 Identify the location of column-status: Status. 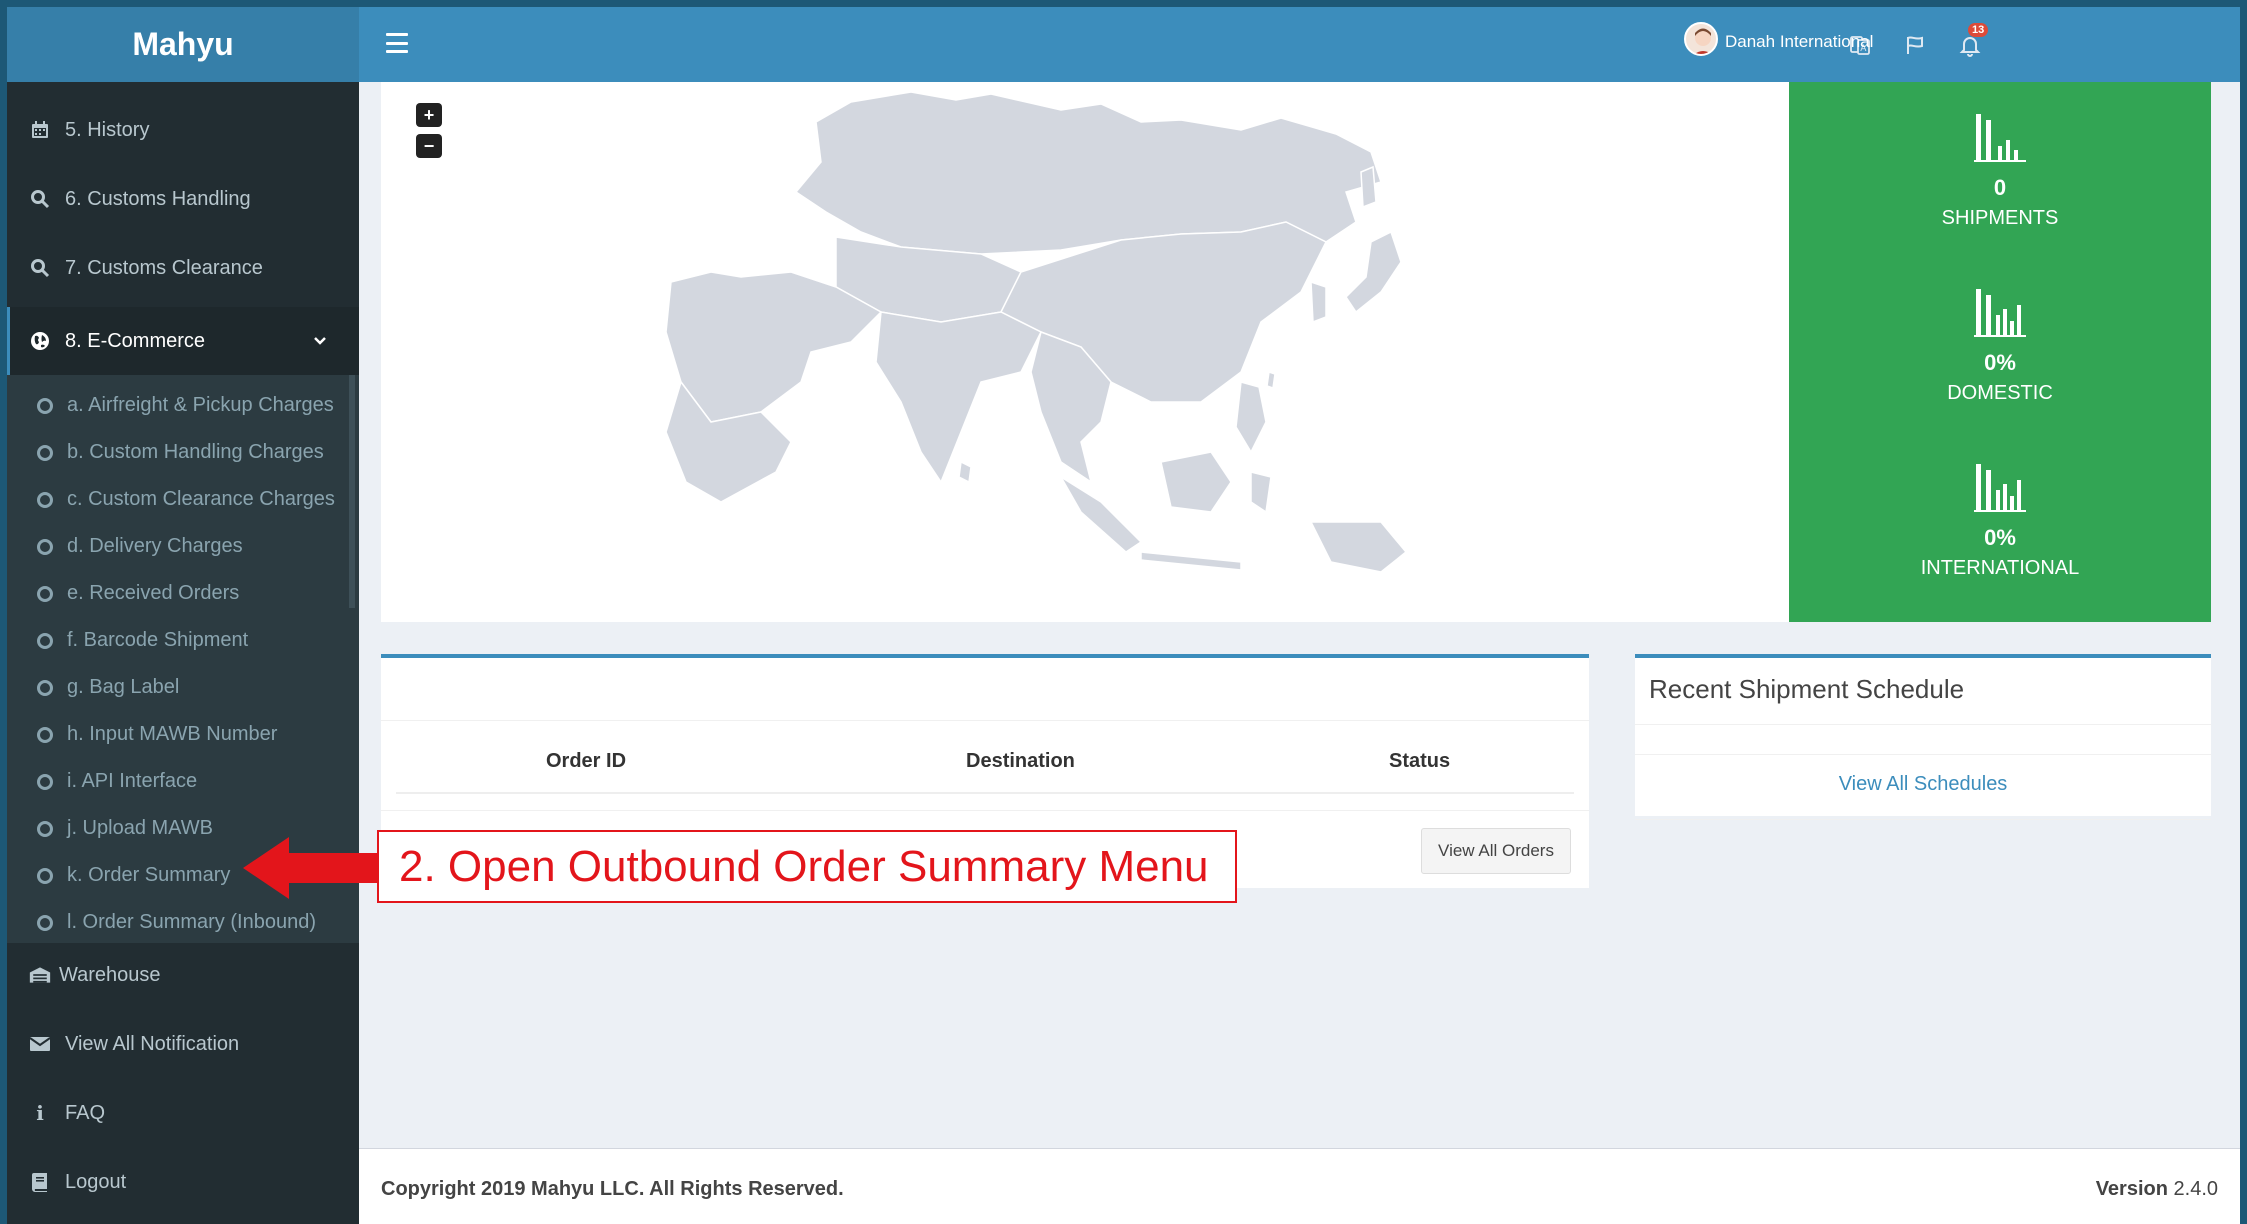
(1419, 761).